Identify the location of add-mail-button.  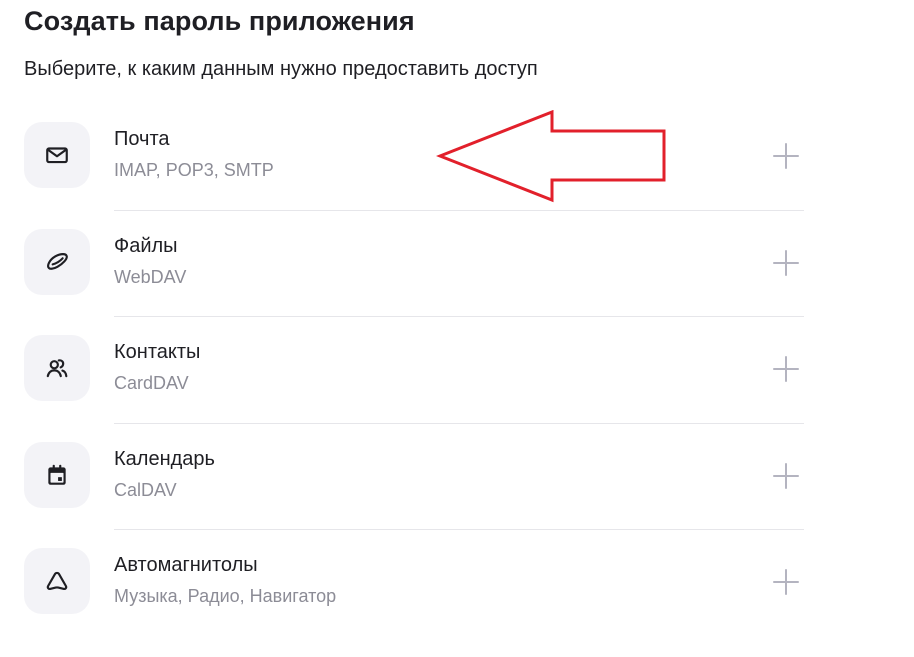
(786, 156).